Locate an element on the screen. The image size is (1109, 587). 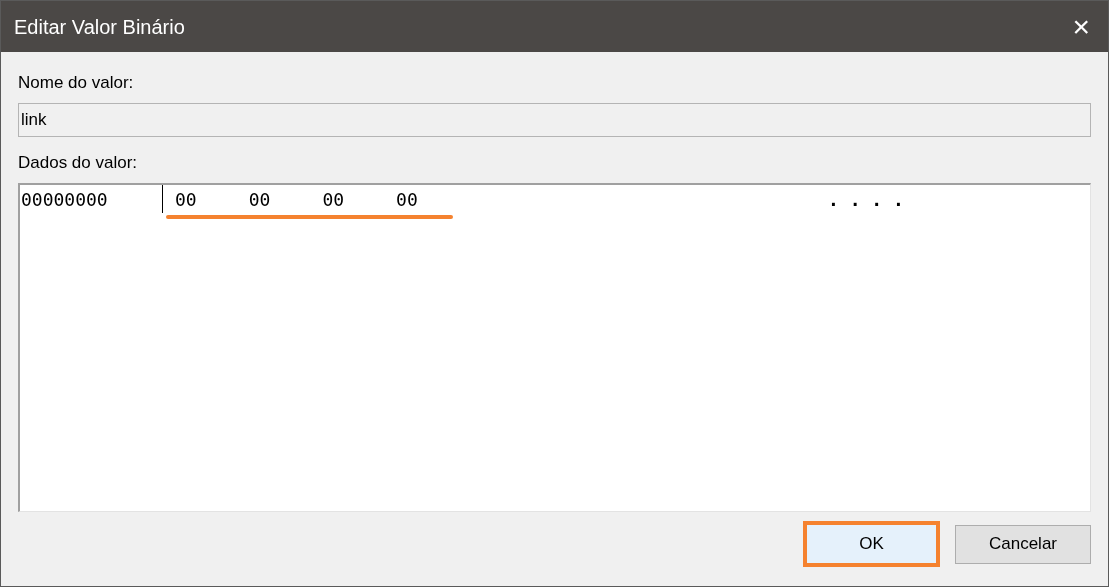
close-button: × is located at coordinates (1081, 26).